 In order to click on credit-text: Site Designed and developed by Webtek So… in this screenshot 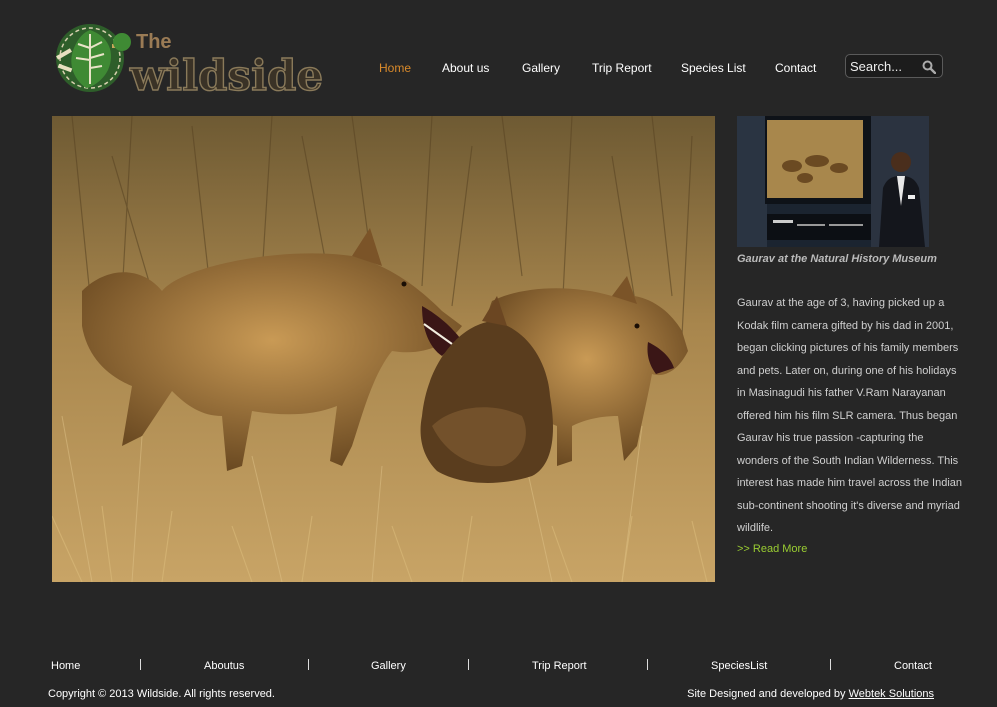, I will do `click(810, 694)`.